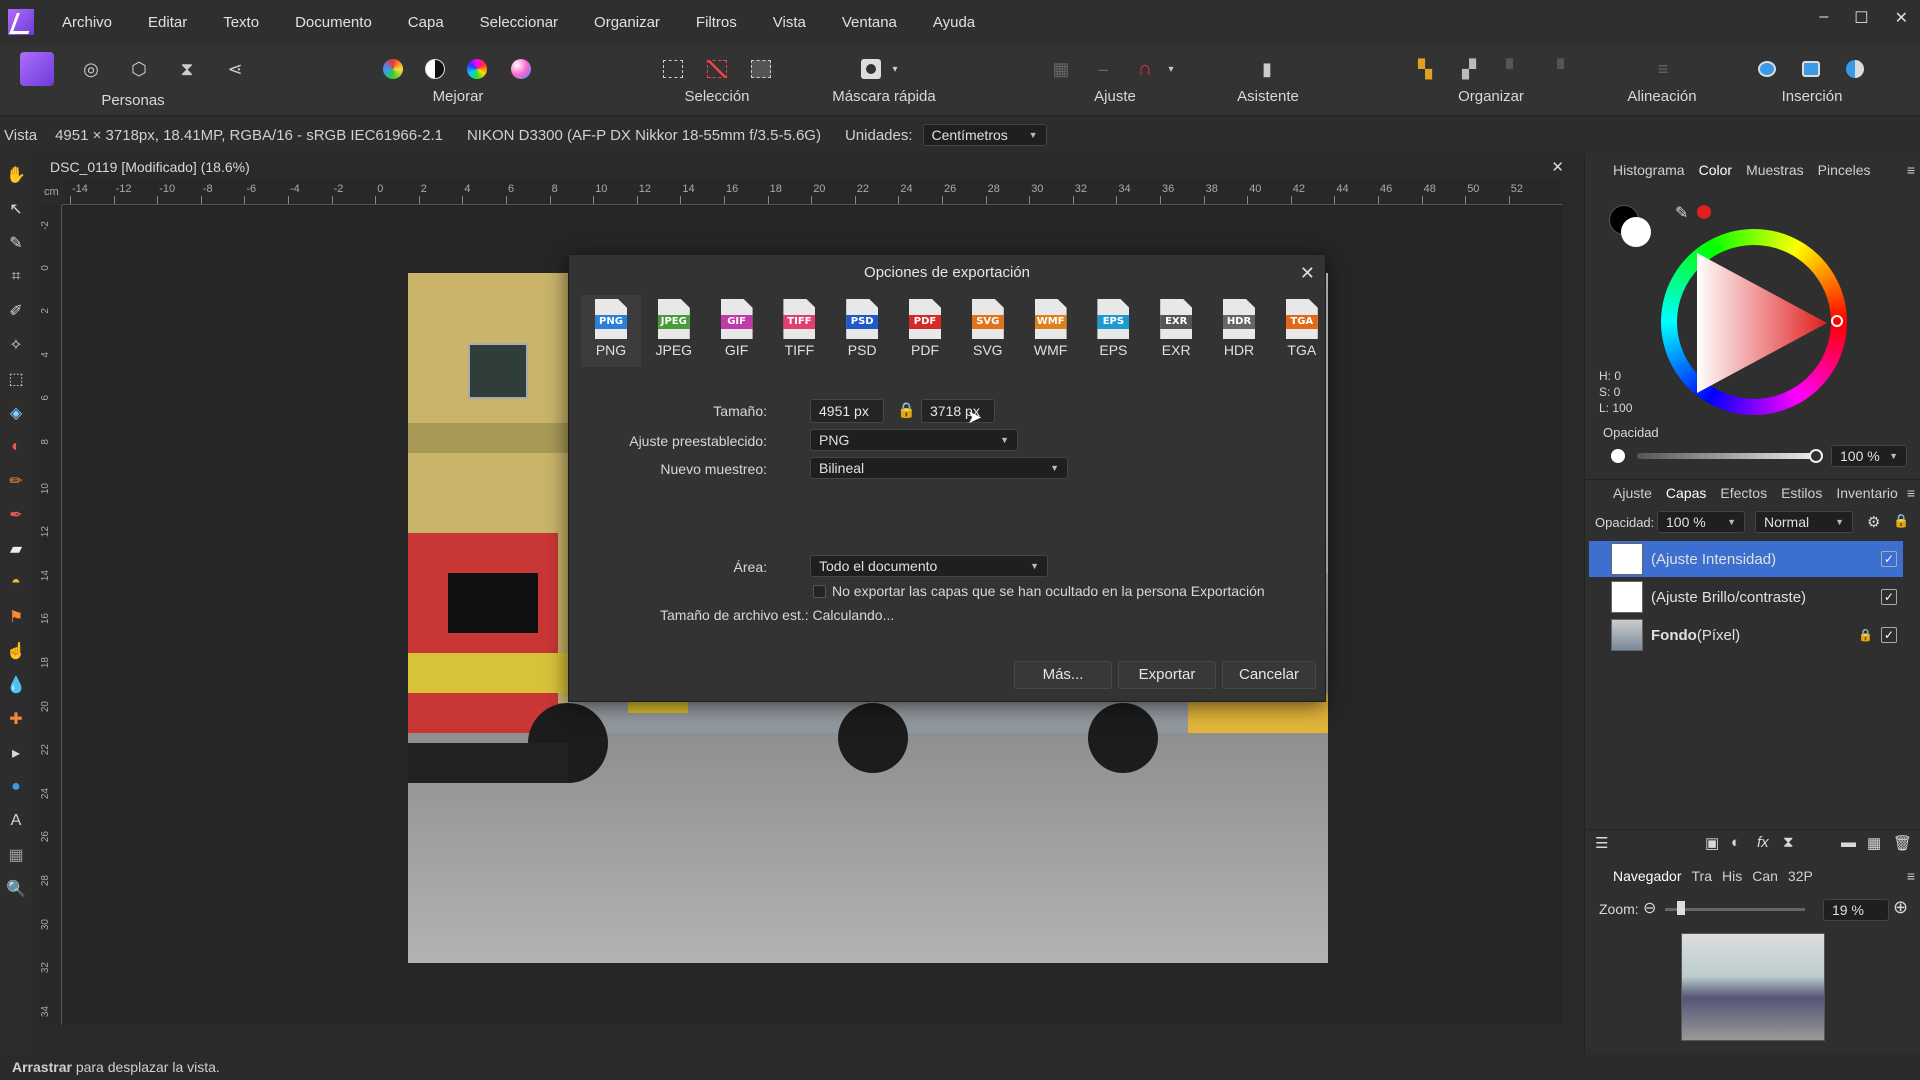  I want to click on minimize-button: –, so click(1823, 18).